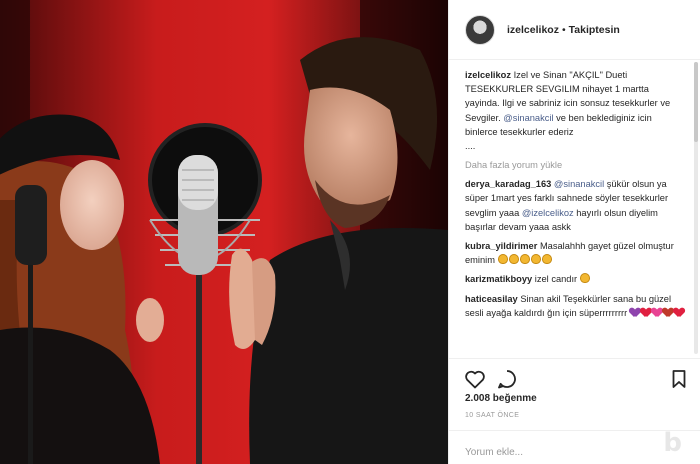 This screenshot has width=700, height=464. Describe the element at coordinates (507, 379) in the screenshot. I see `comment-bubble-icon` at that location.